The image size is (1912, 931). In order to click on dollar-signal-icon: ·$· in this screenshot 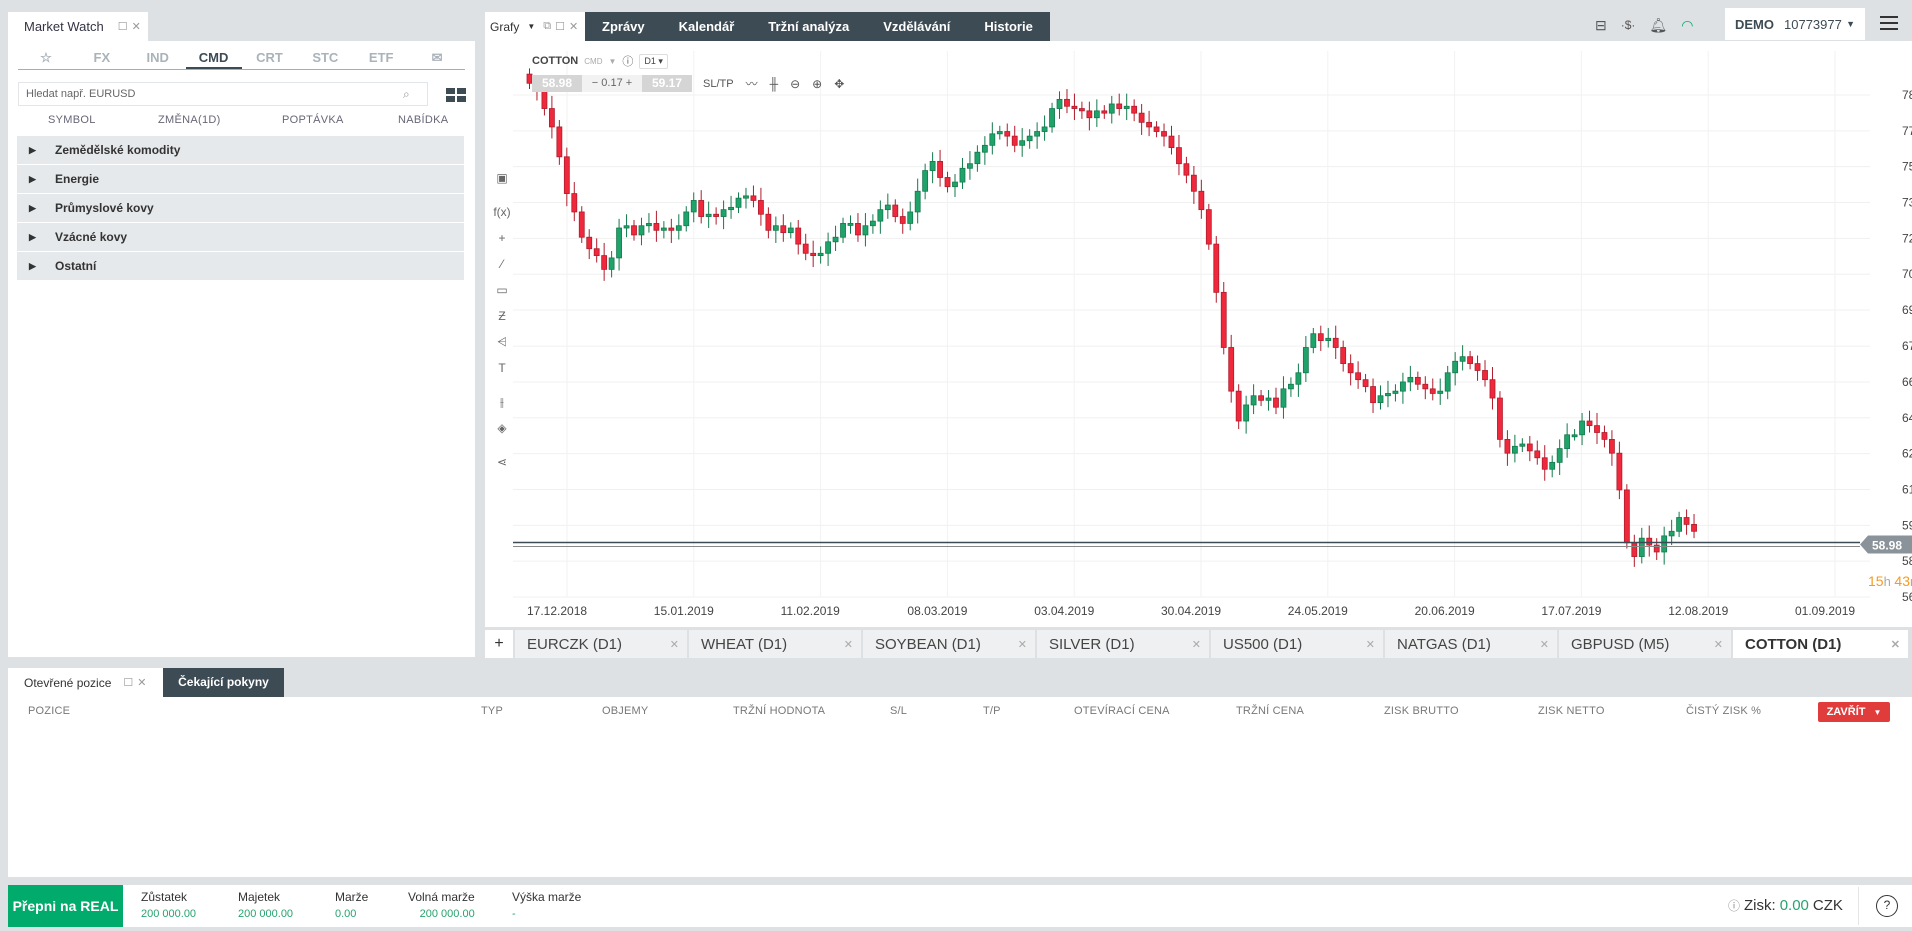, I will do `click(1628, 25)`.